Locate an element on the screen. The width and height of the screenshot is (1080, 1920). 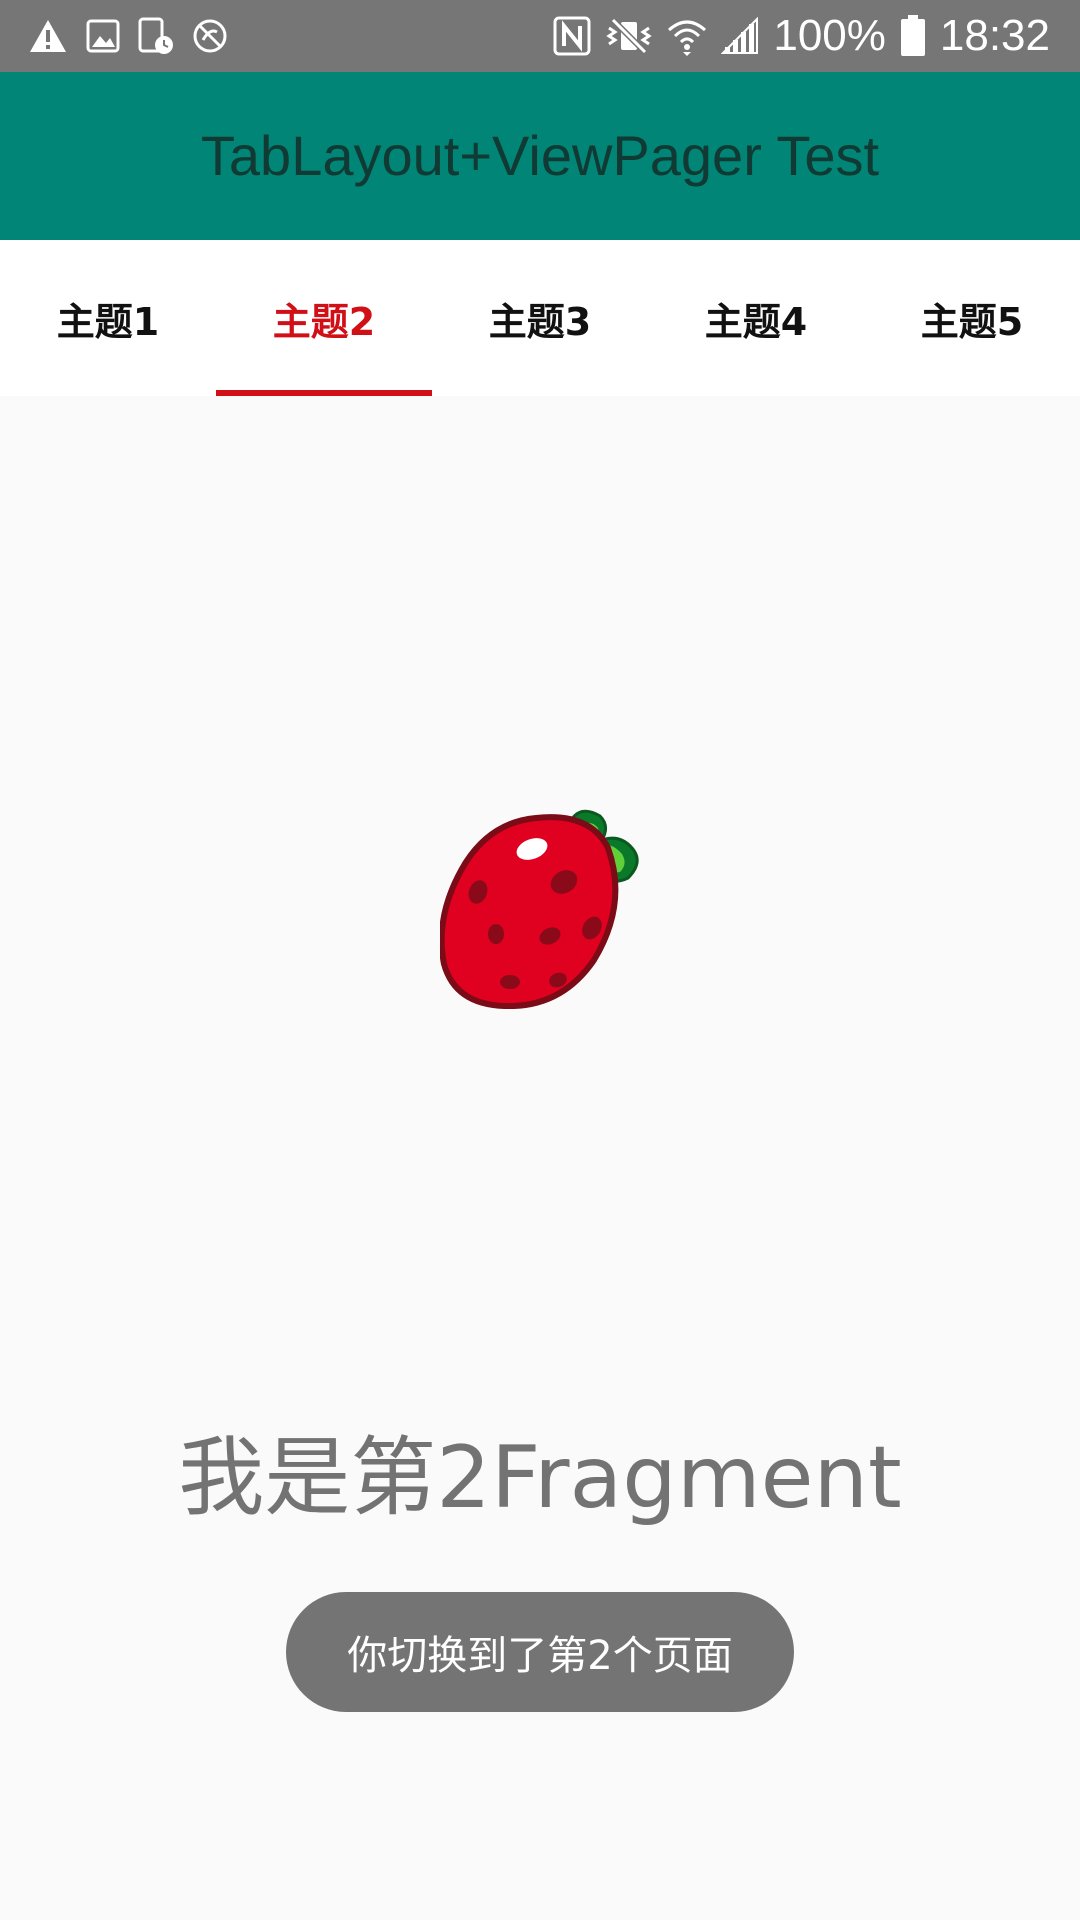
signal-icon is located at coordinates (740, 36).